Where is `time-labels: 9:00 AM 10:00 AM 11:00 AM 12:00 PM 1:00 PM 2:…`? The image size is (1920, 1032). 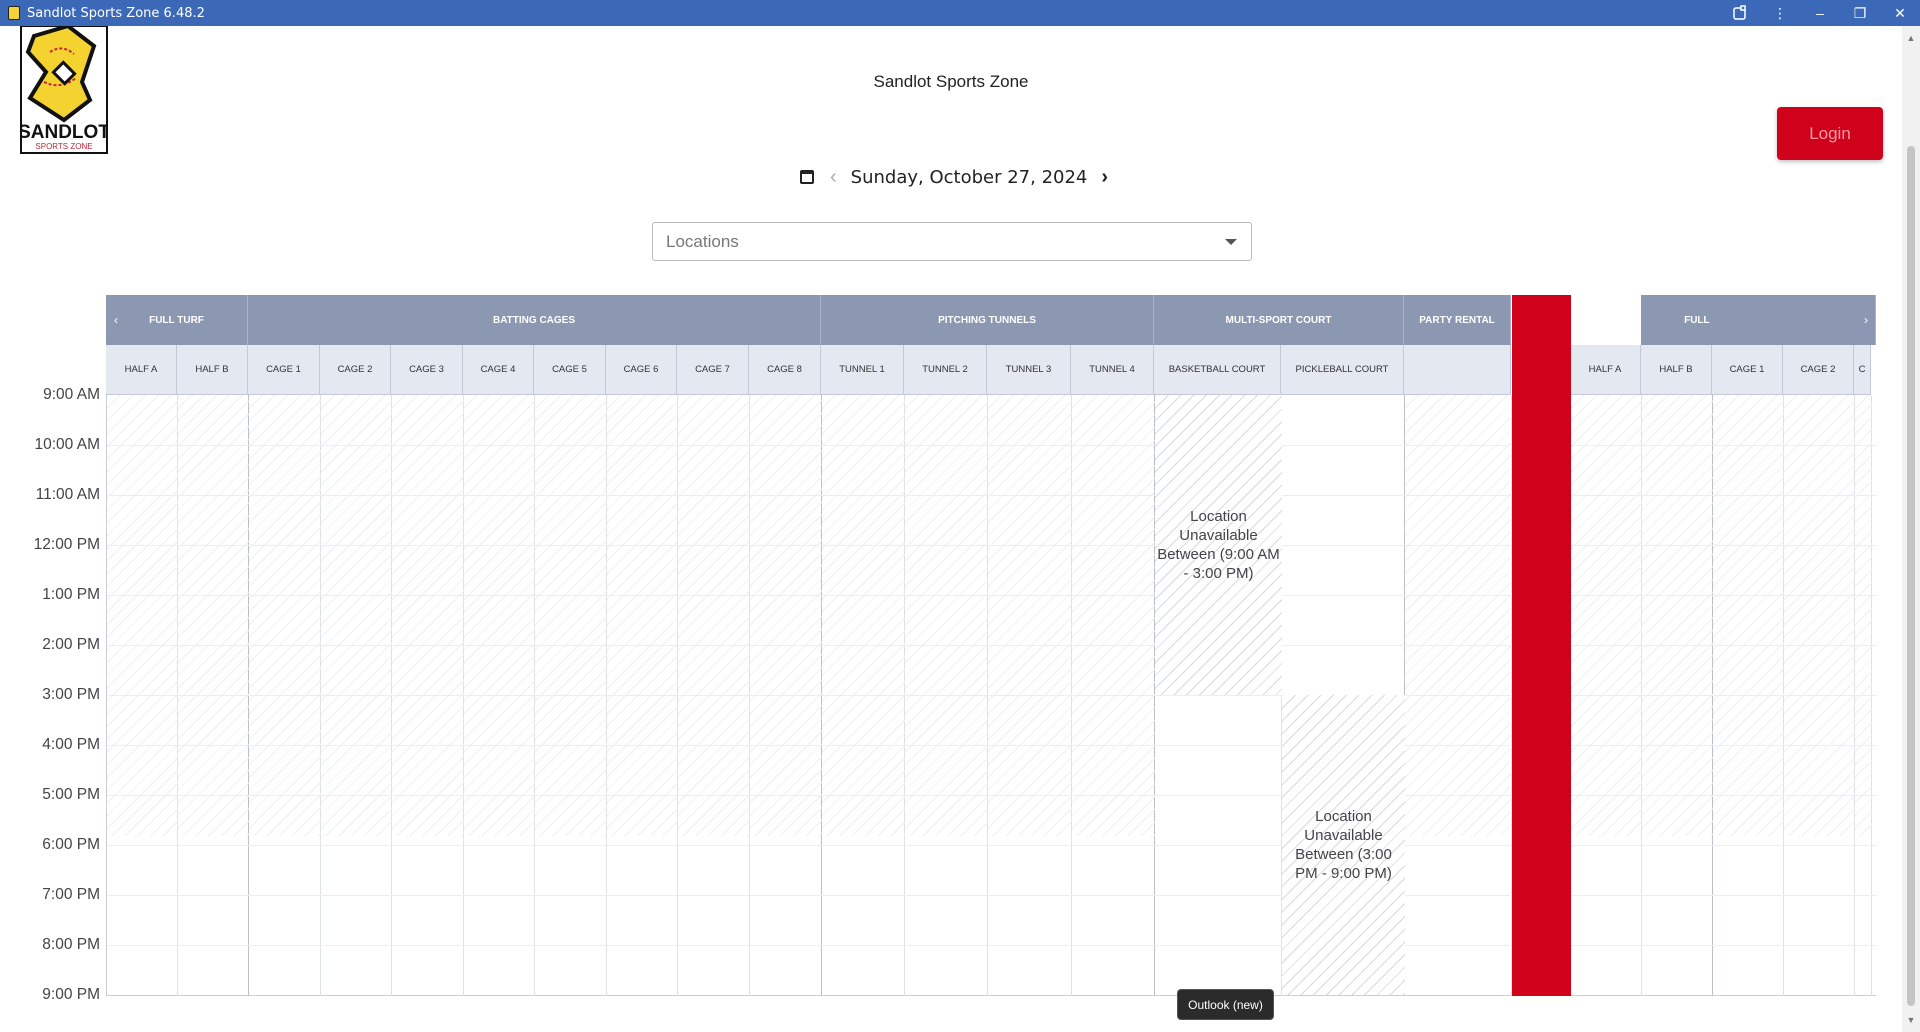 time-labels: 9:00 AM 10:00 AM 11:00 AM 12:00 PM 1:00 PM 2:… is located at coordinates (50, 516).